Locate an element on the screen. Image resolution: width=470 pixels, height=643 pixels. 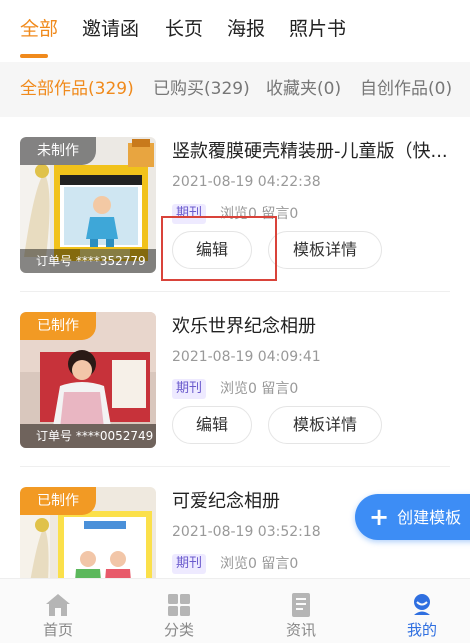
filter-bar: 全部作品(329) 已购买(329) 收藏夹(0) 自创作品(0) is located at coordinates (235, 89).